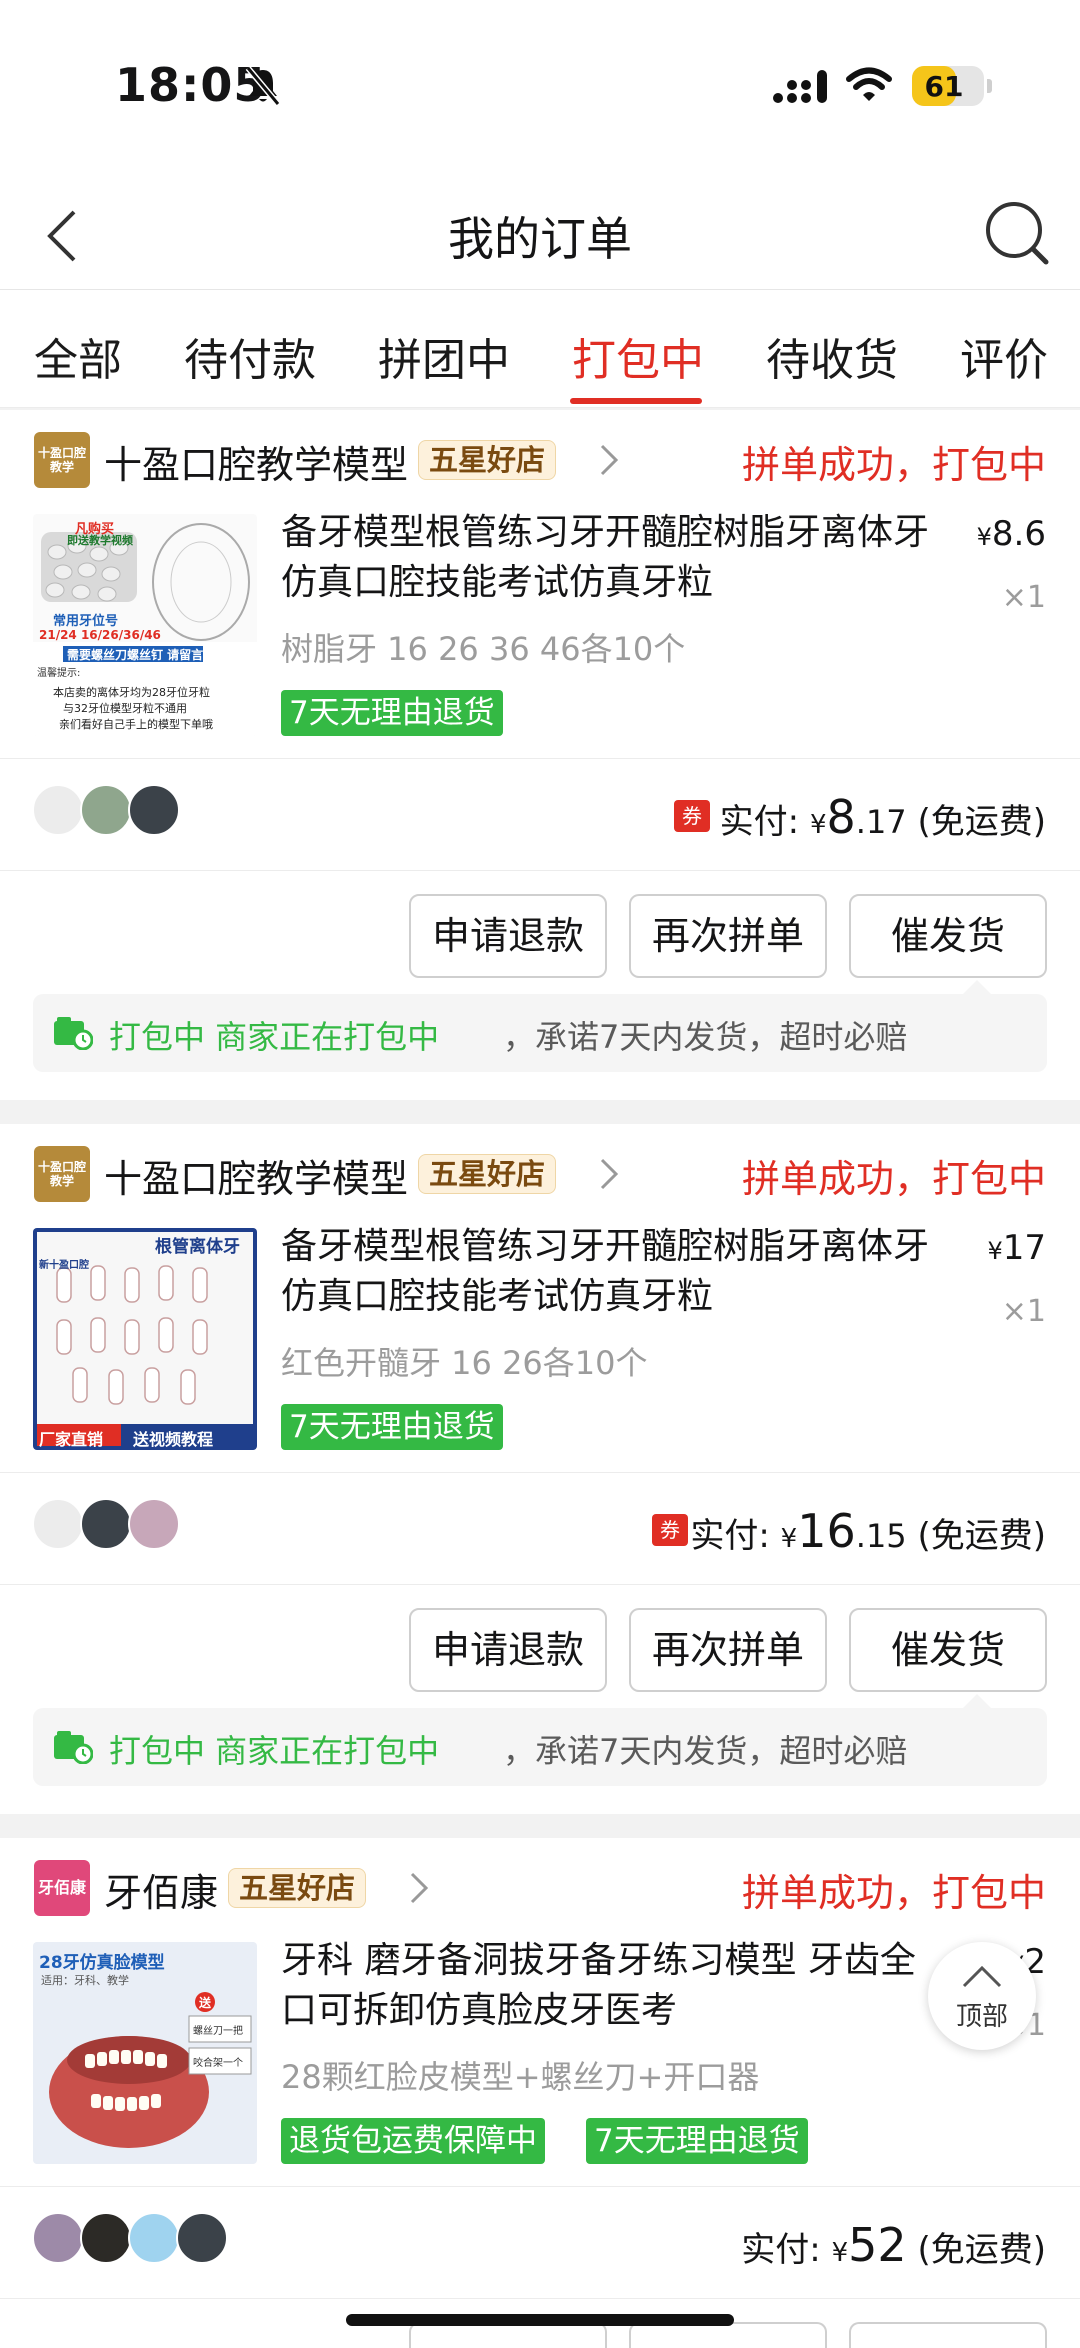 This screenshot has width=1080, height=2348. I want to click on thumb-caption: 常用牙位号, so click(86, 621).